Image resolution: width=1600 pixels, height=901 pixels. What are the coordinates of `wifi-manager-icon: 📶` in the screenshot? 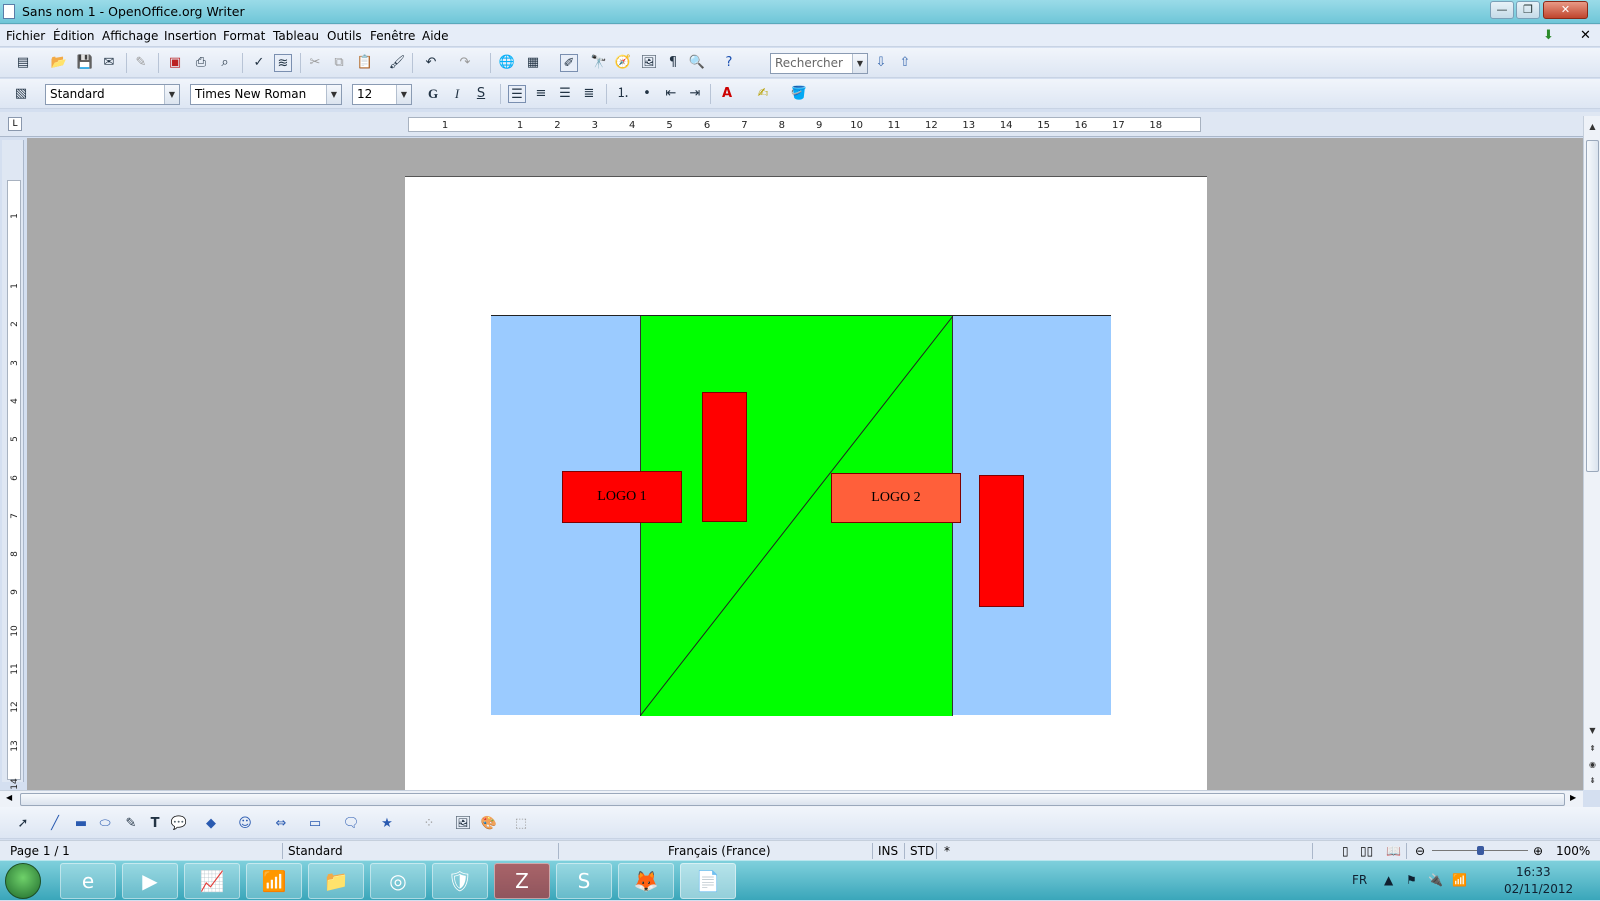 It's located at (274, 881).